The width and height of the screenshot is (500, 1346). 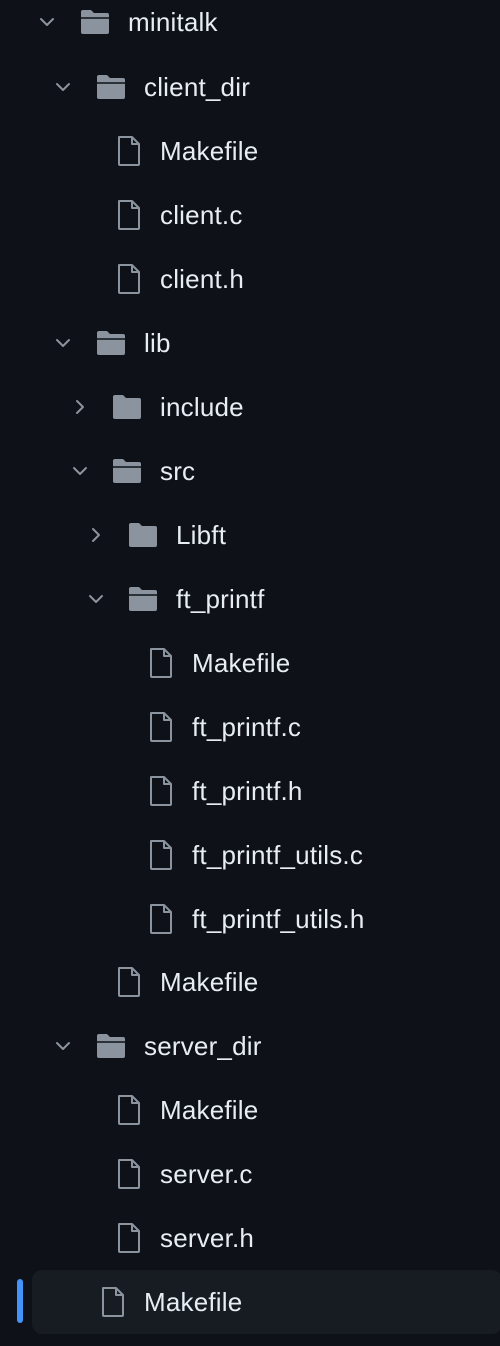 I want to click on tree-file-ft-printf-h: ft_printf.h, so click(x=250, y=791).